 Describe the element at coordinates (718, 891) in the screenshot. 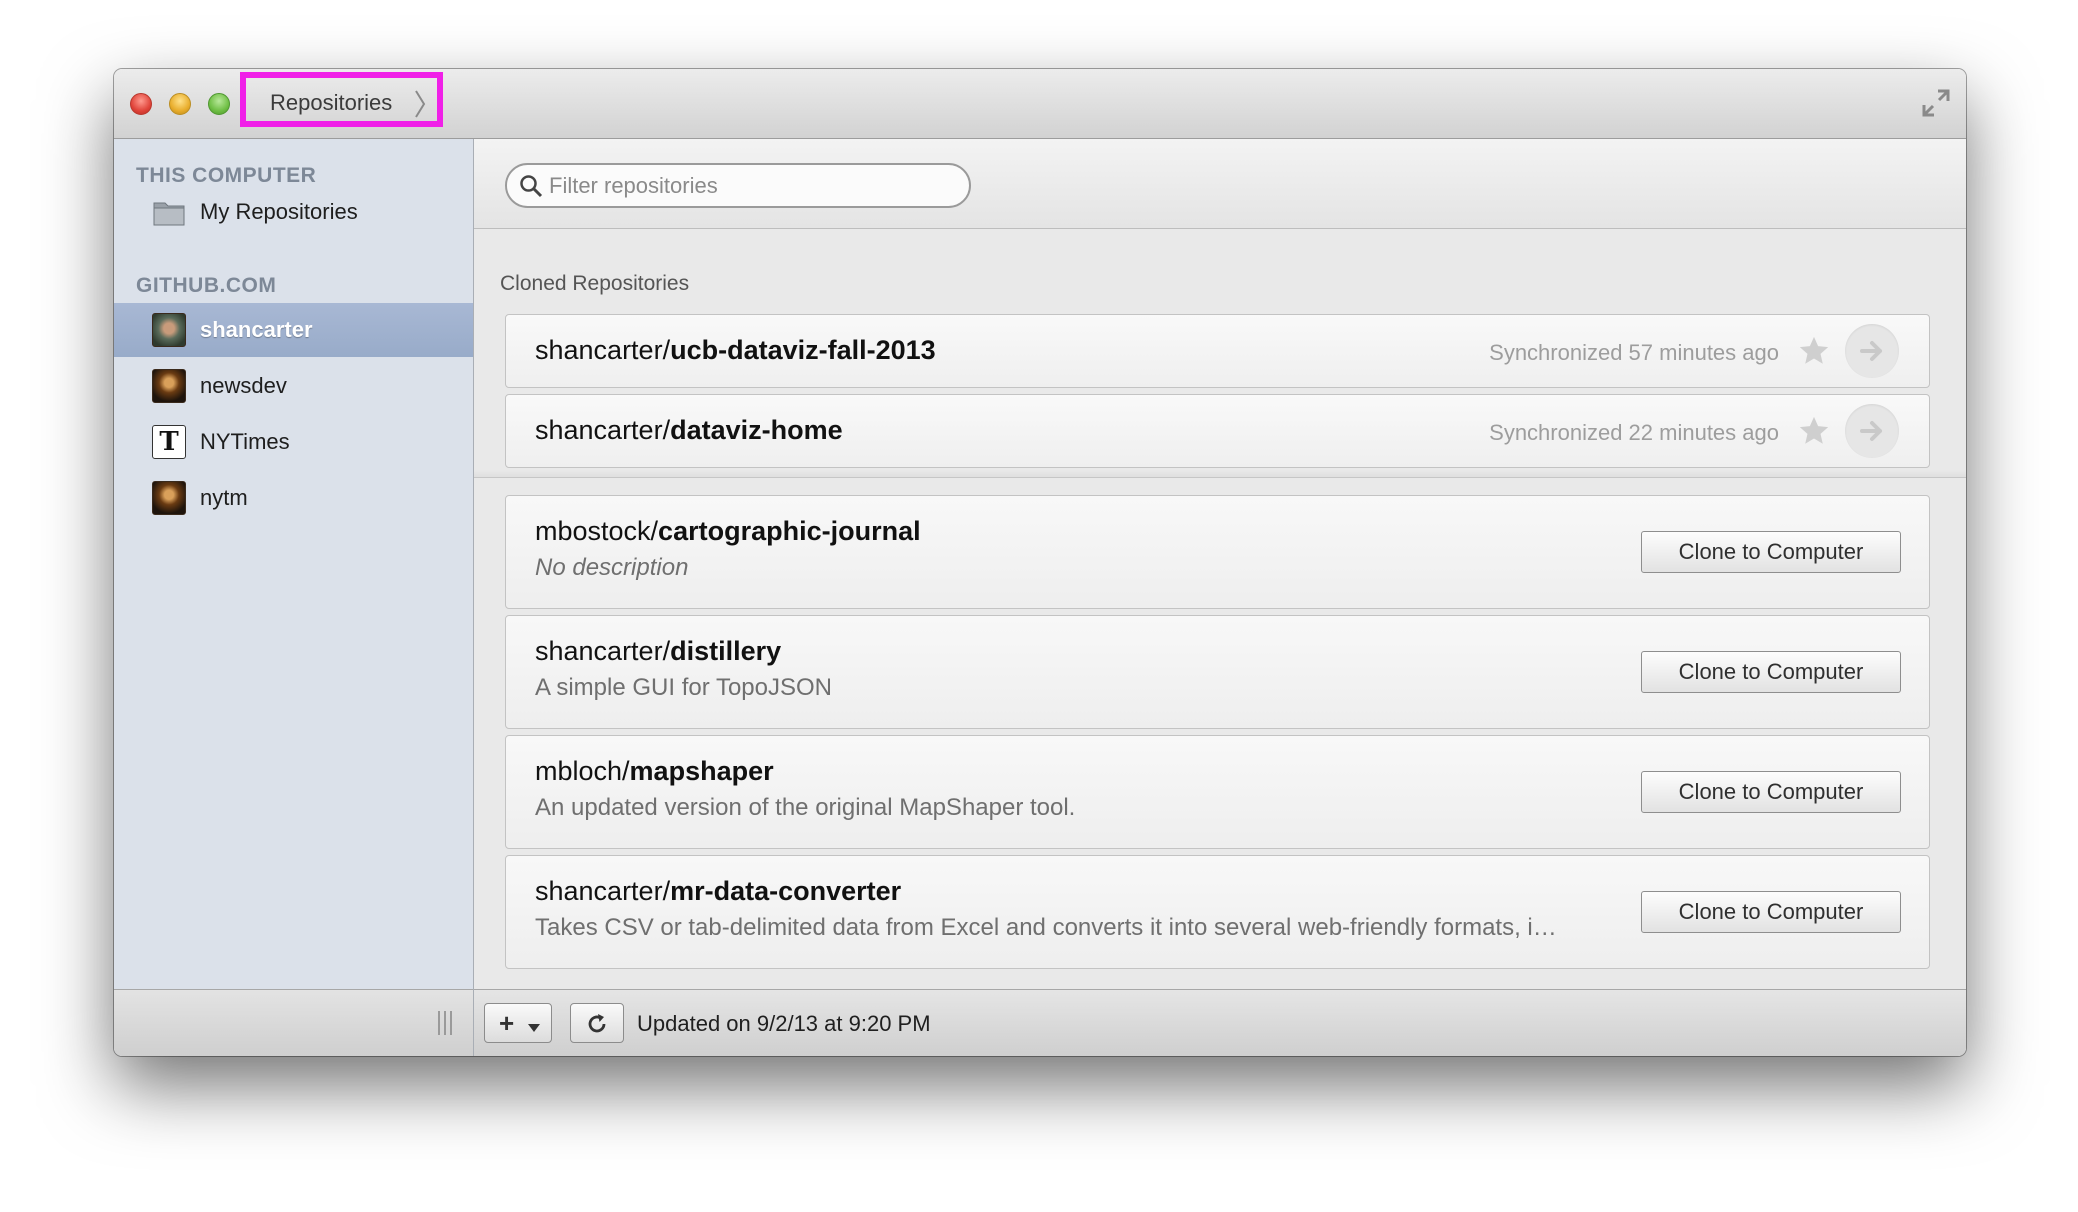

I see `repo-name: shancarter/mr-data-converter` at that location.